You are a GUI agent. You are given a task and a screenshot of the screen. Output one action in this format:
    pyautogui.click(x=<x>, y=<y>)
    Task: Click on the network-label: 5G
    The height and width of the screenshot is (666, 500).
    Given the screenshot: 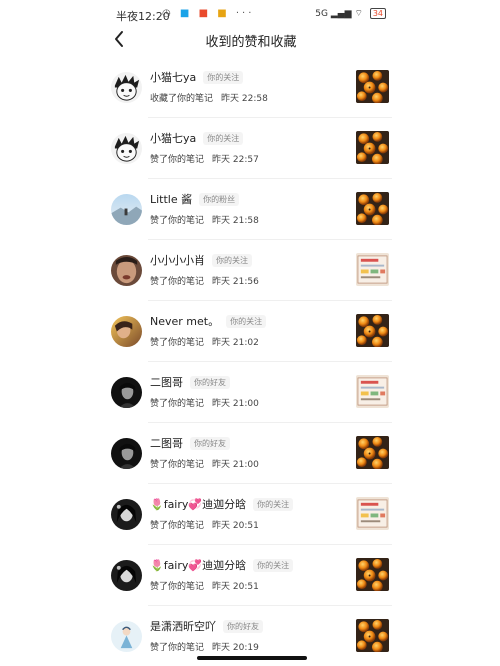 What is the action you would take?
    pyautogui.click(x=321, y=14)
    